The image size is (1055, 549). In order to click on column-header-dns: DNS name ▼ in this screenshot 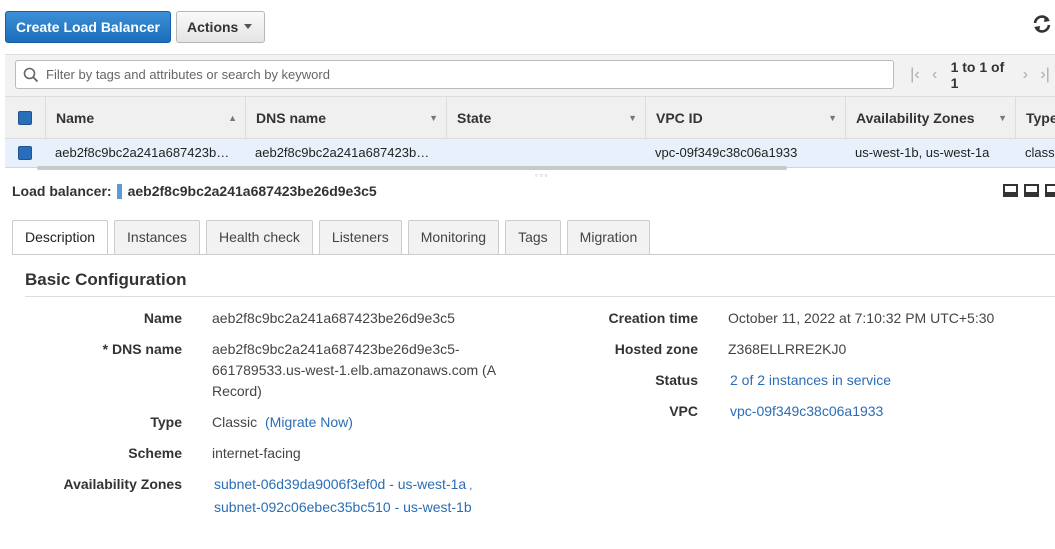, I will do `click(345, 118)`.